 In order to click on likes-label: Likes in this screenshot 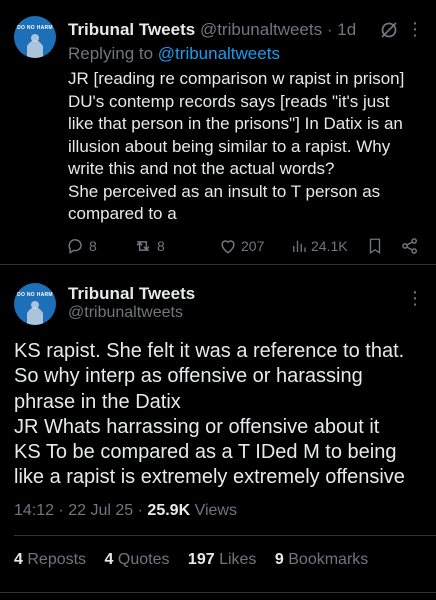, I will do `click(238, 559)`.